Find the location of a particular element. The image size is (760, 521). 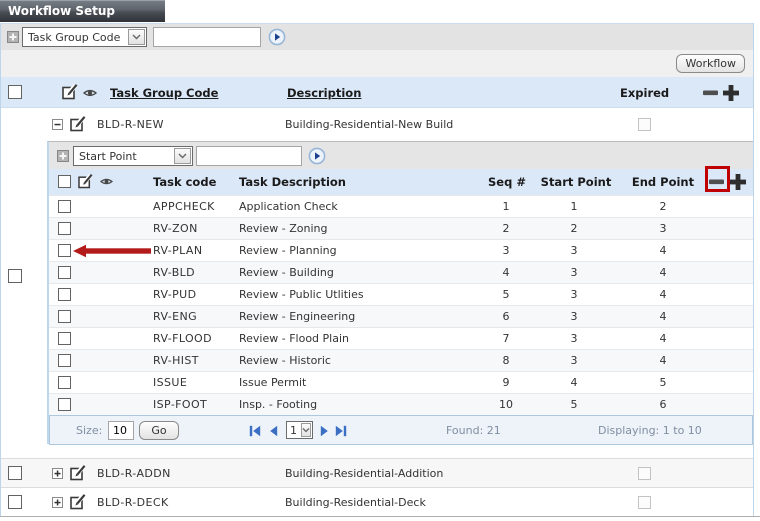

nested-search-bar: Start Point is located at coordinates (401, 155).